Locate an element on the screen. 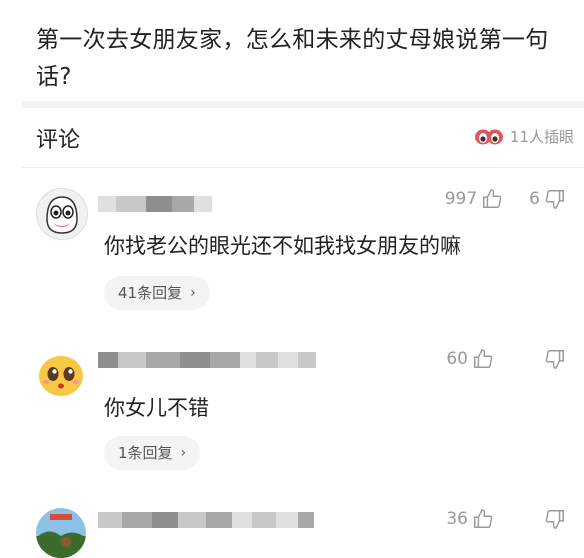  reply-button: 1条回复 › is located at coordinates (152, 453).